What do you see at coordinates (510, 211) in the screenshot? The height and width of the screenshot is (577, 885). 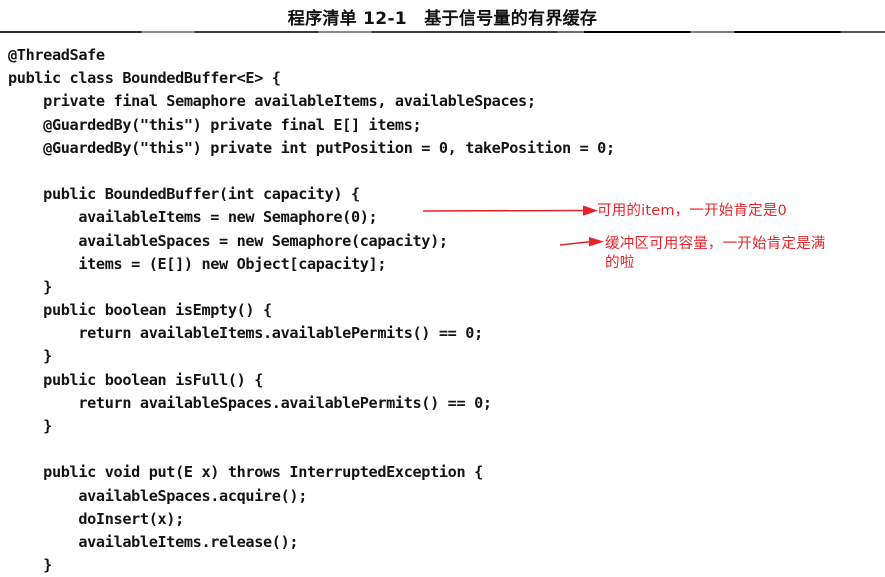 I see `annotation-arrow-available-items` at bounding box center [510, 211].